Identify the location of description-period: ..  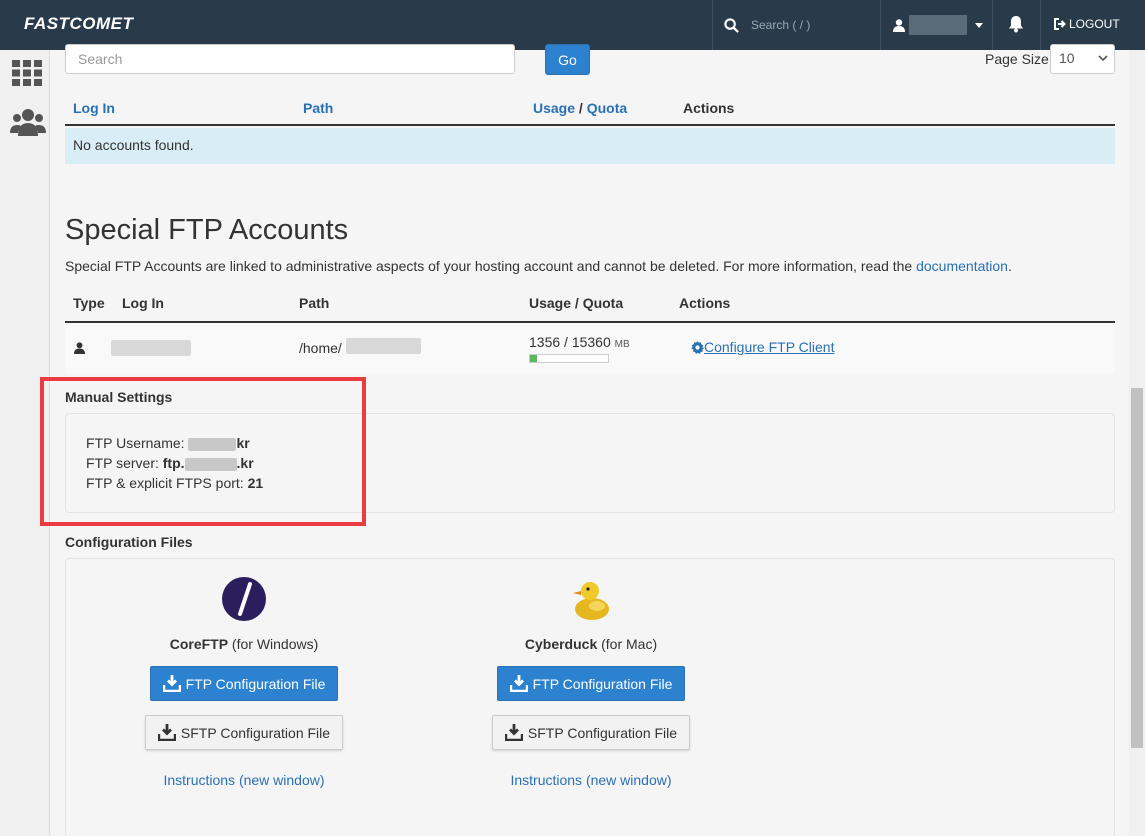
(1009, 266).